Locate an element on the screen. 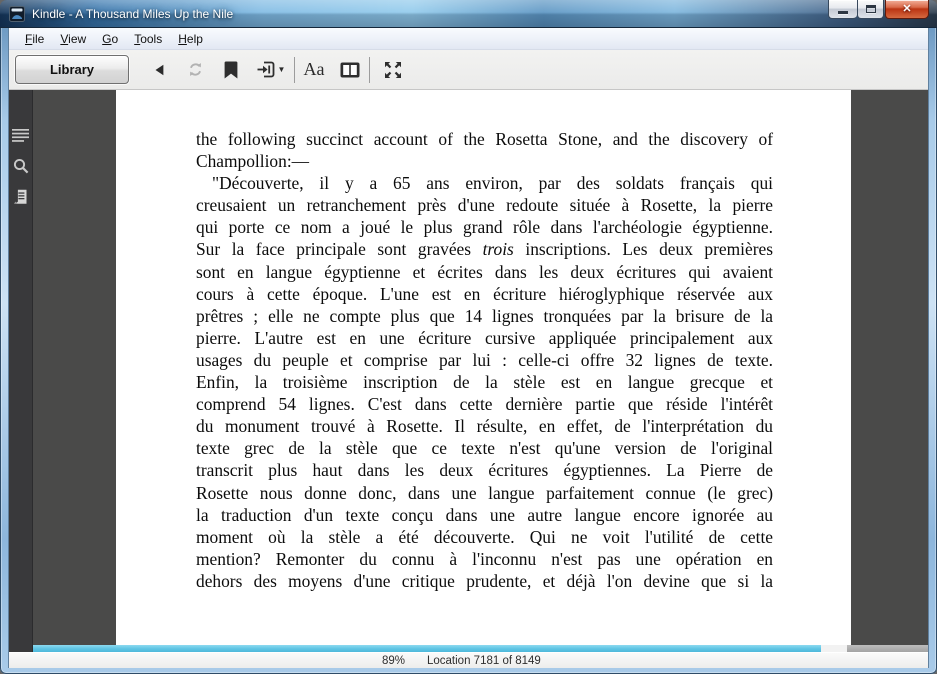  notes-button is located at coordinates (21, 197).